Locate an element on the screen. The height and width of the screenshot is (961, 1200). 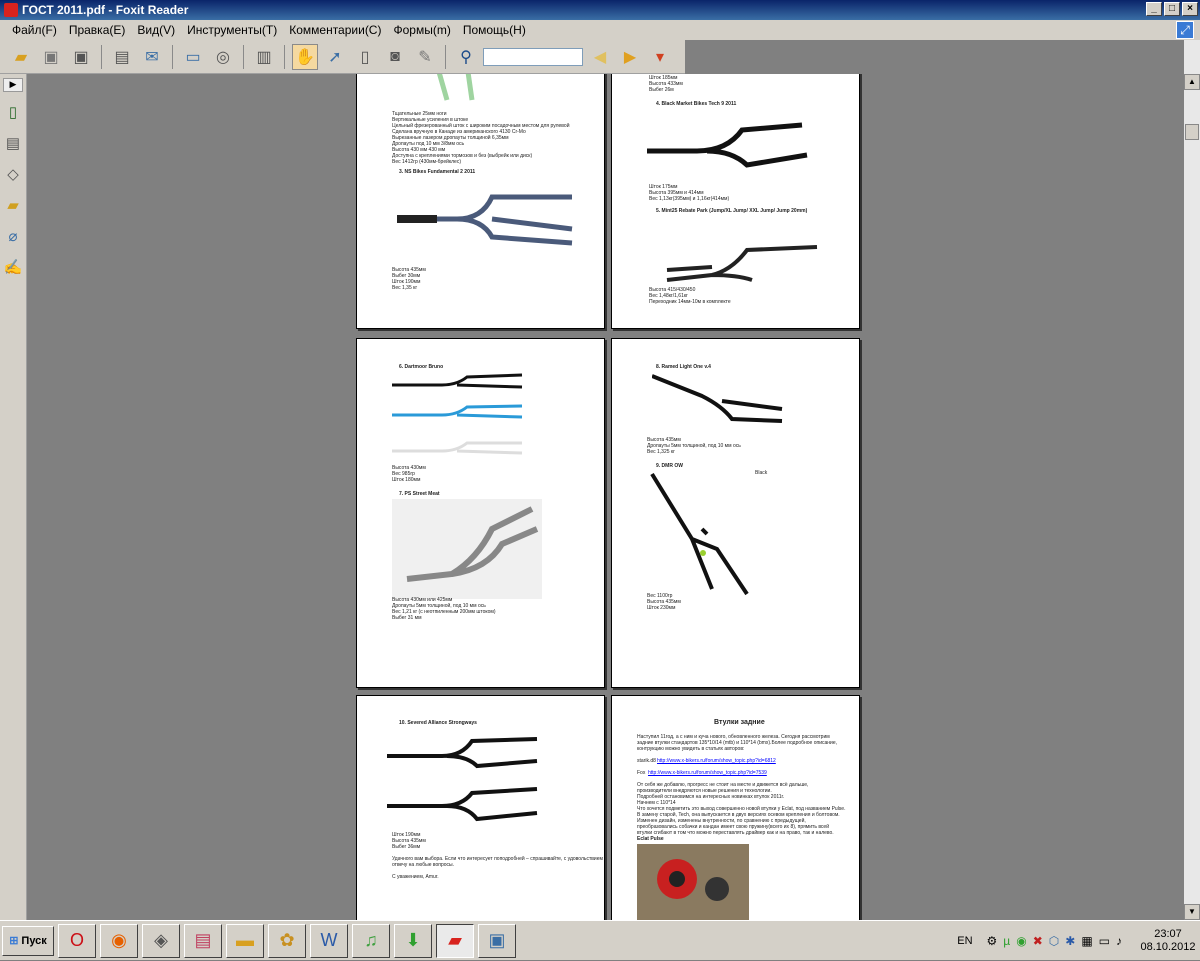
word-icon: W is located at coordinates (329, 940).